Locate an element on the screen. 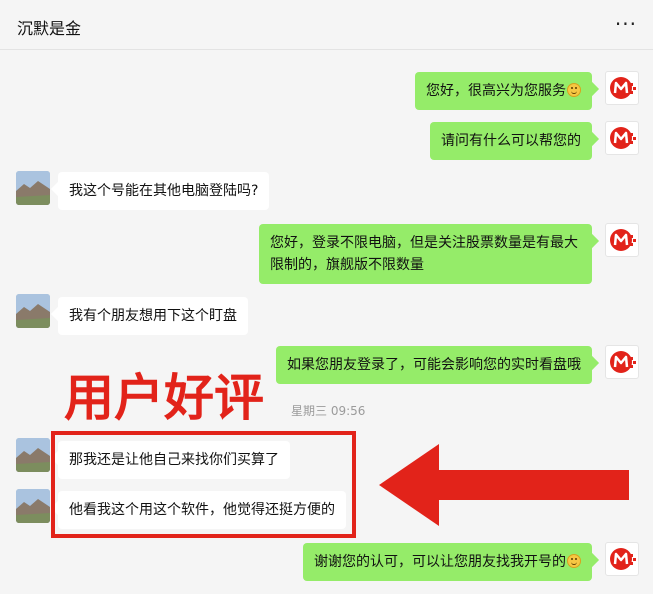  message-text: 您好，很高兴为您服务 is located at coordinates (496, 91).